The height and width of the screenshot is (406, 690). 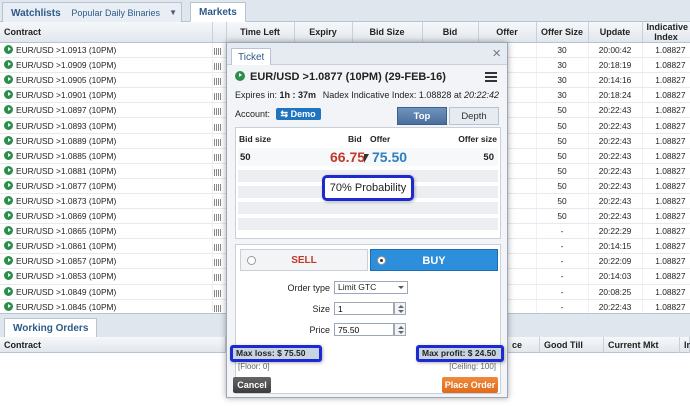 I want to click on size-stepper, so click(x=400, y=308).